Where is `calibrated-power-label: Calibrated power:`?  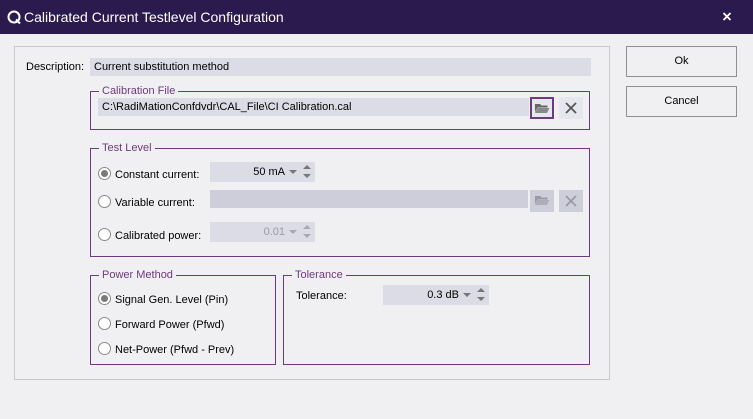 calibrated-power-label: Calibrated power: is located at coordinates (158, 236).